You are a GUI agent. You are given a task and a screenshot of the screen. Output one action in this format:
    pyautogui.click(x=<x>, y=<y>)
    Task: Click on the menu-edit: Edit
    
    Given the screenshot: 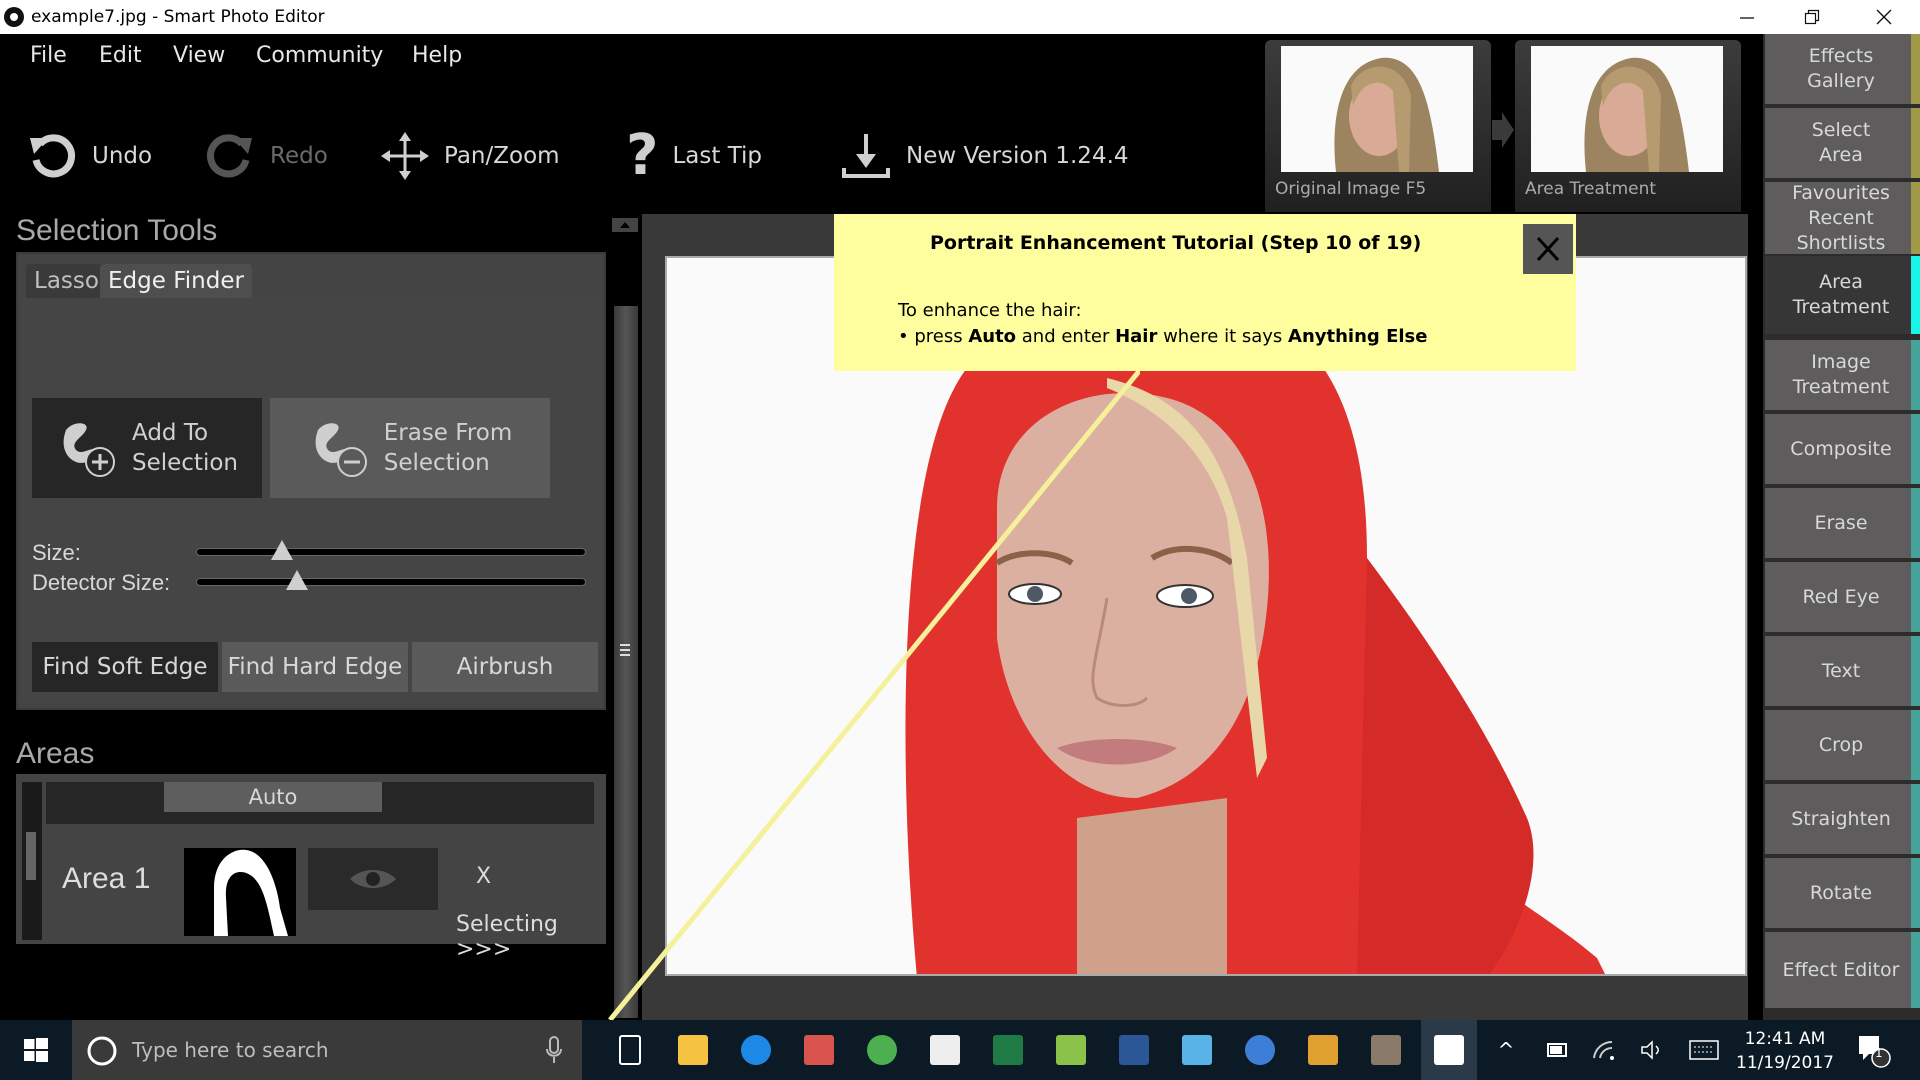 What is the action you would take?
    pyautogui.click(x=120, y=55)
    